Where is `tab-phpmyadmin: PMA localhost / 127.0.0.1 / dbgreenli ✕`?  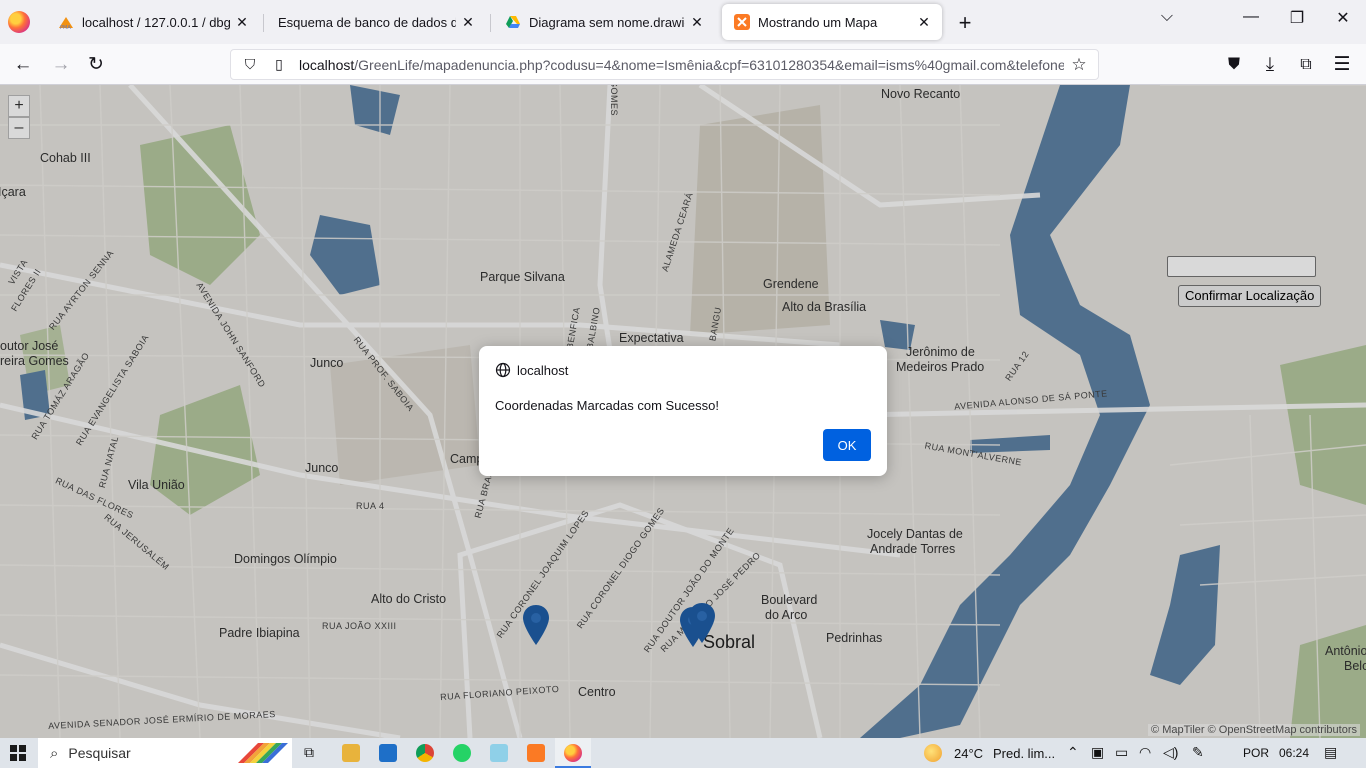
tab-phpmyadmin: PMA localhost / 127.0.0.1 / dbgreenli ✕ is located at coordinates (153, 22).